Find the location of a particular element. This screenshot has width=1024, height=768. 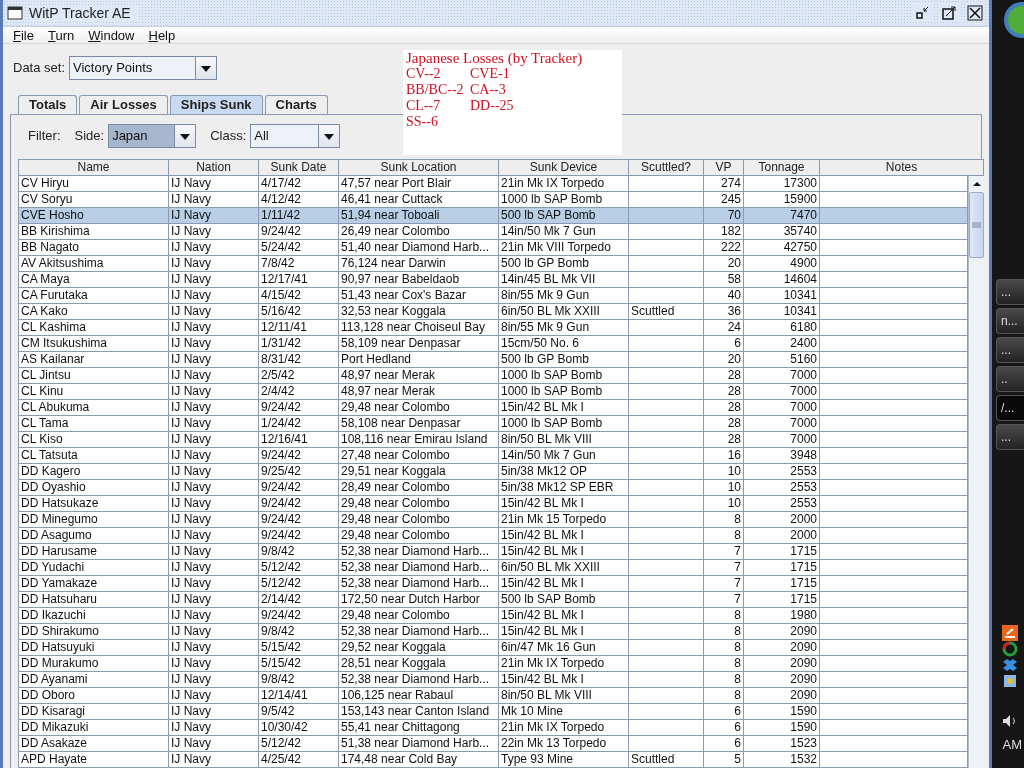

column-header: Tonnage is located at coordinates (782, 168).